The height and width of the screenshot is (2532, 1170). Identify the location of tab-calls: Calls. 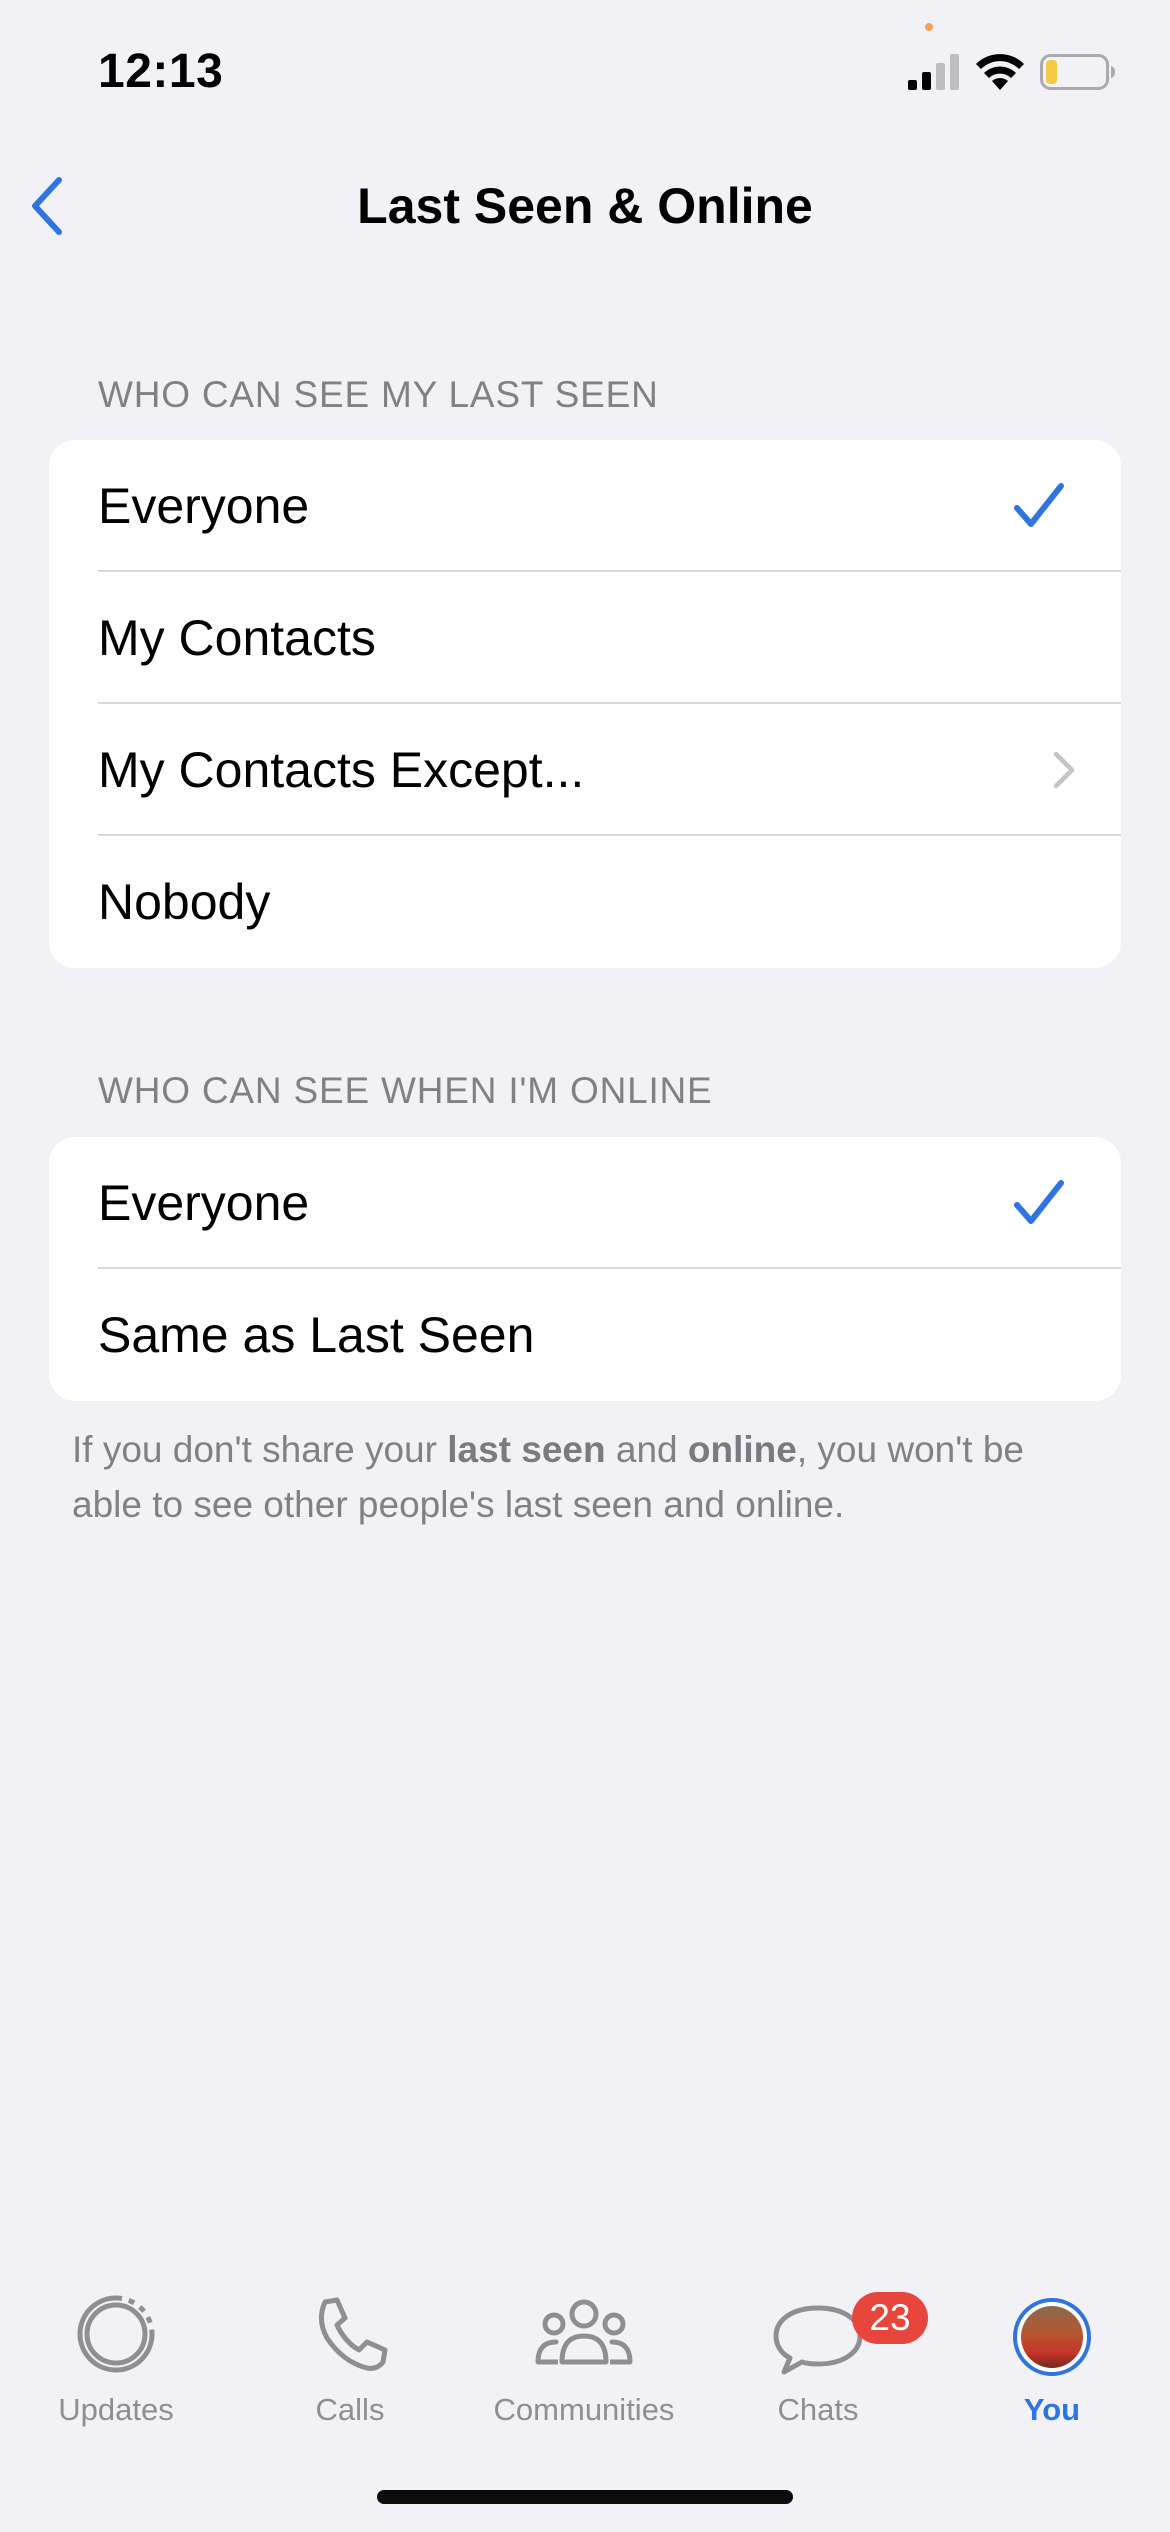
(350, 2367).